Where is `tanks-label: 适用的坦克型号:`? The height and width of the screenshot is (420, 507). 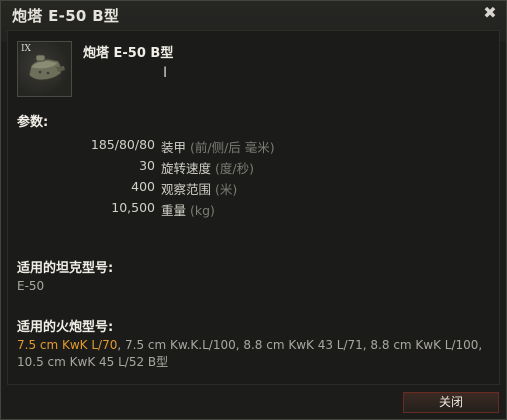 tanks-label: 适用的坦克型号: is located at coordinates (65, 268).